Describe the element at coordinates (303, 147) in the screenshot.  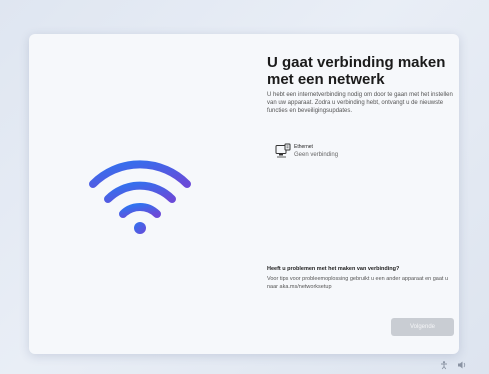
I see `network-name: Ethernet` at that location.